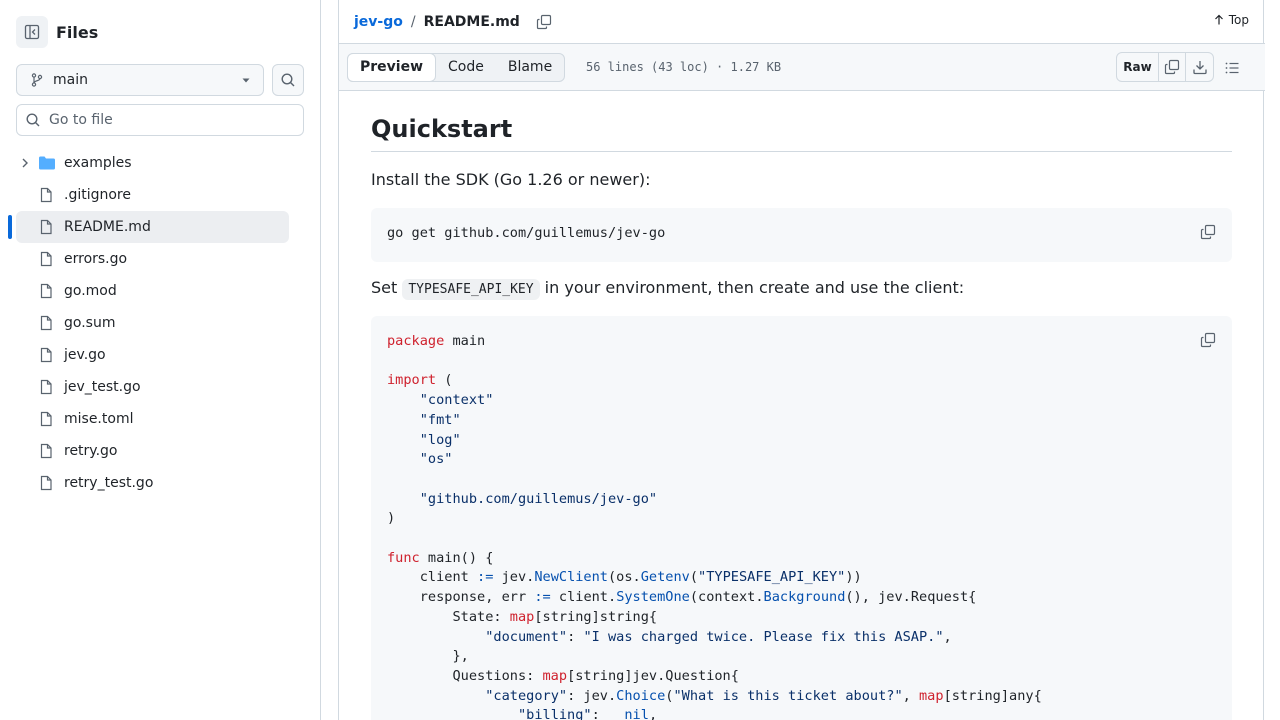 The image size is (1280, 720). Describe the element at coordinates (96, 259) in the screenshot. I see `tree-item-label: errors.go` at that location.